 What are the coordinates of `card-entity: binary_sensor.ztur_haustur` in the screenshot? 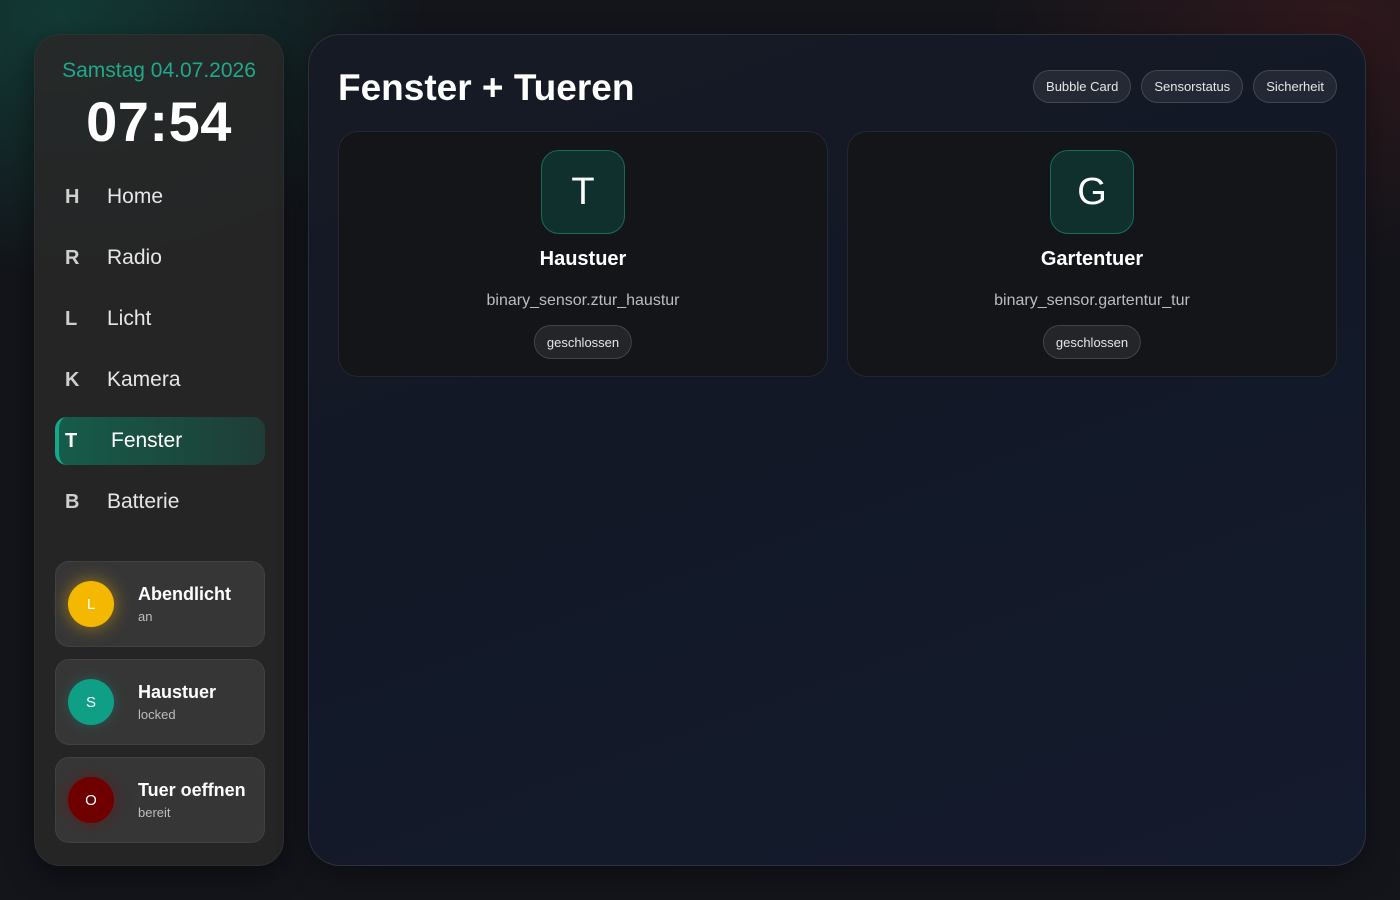 It's located at (583, 300).